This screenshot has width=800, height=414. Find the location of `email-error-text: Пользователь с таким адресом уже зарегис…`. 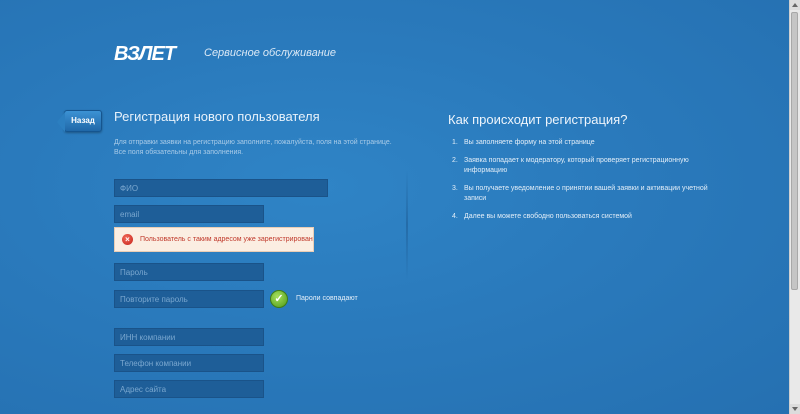

email-error-text: Пользователь с таким адресом уже зарегис… is located at coordinates (226, 239).